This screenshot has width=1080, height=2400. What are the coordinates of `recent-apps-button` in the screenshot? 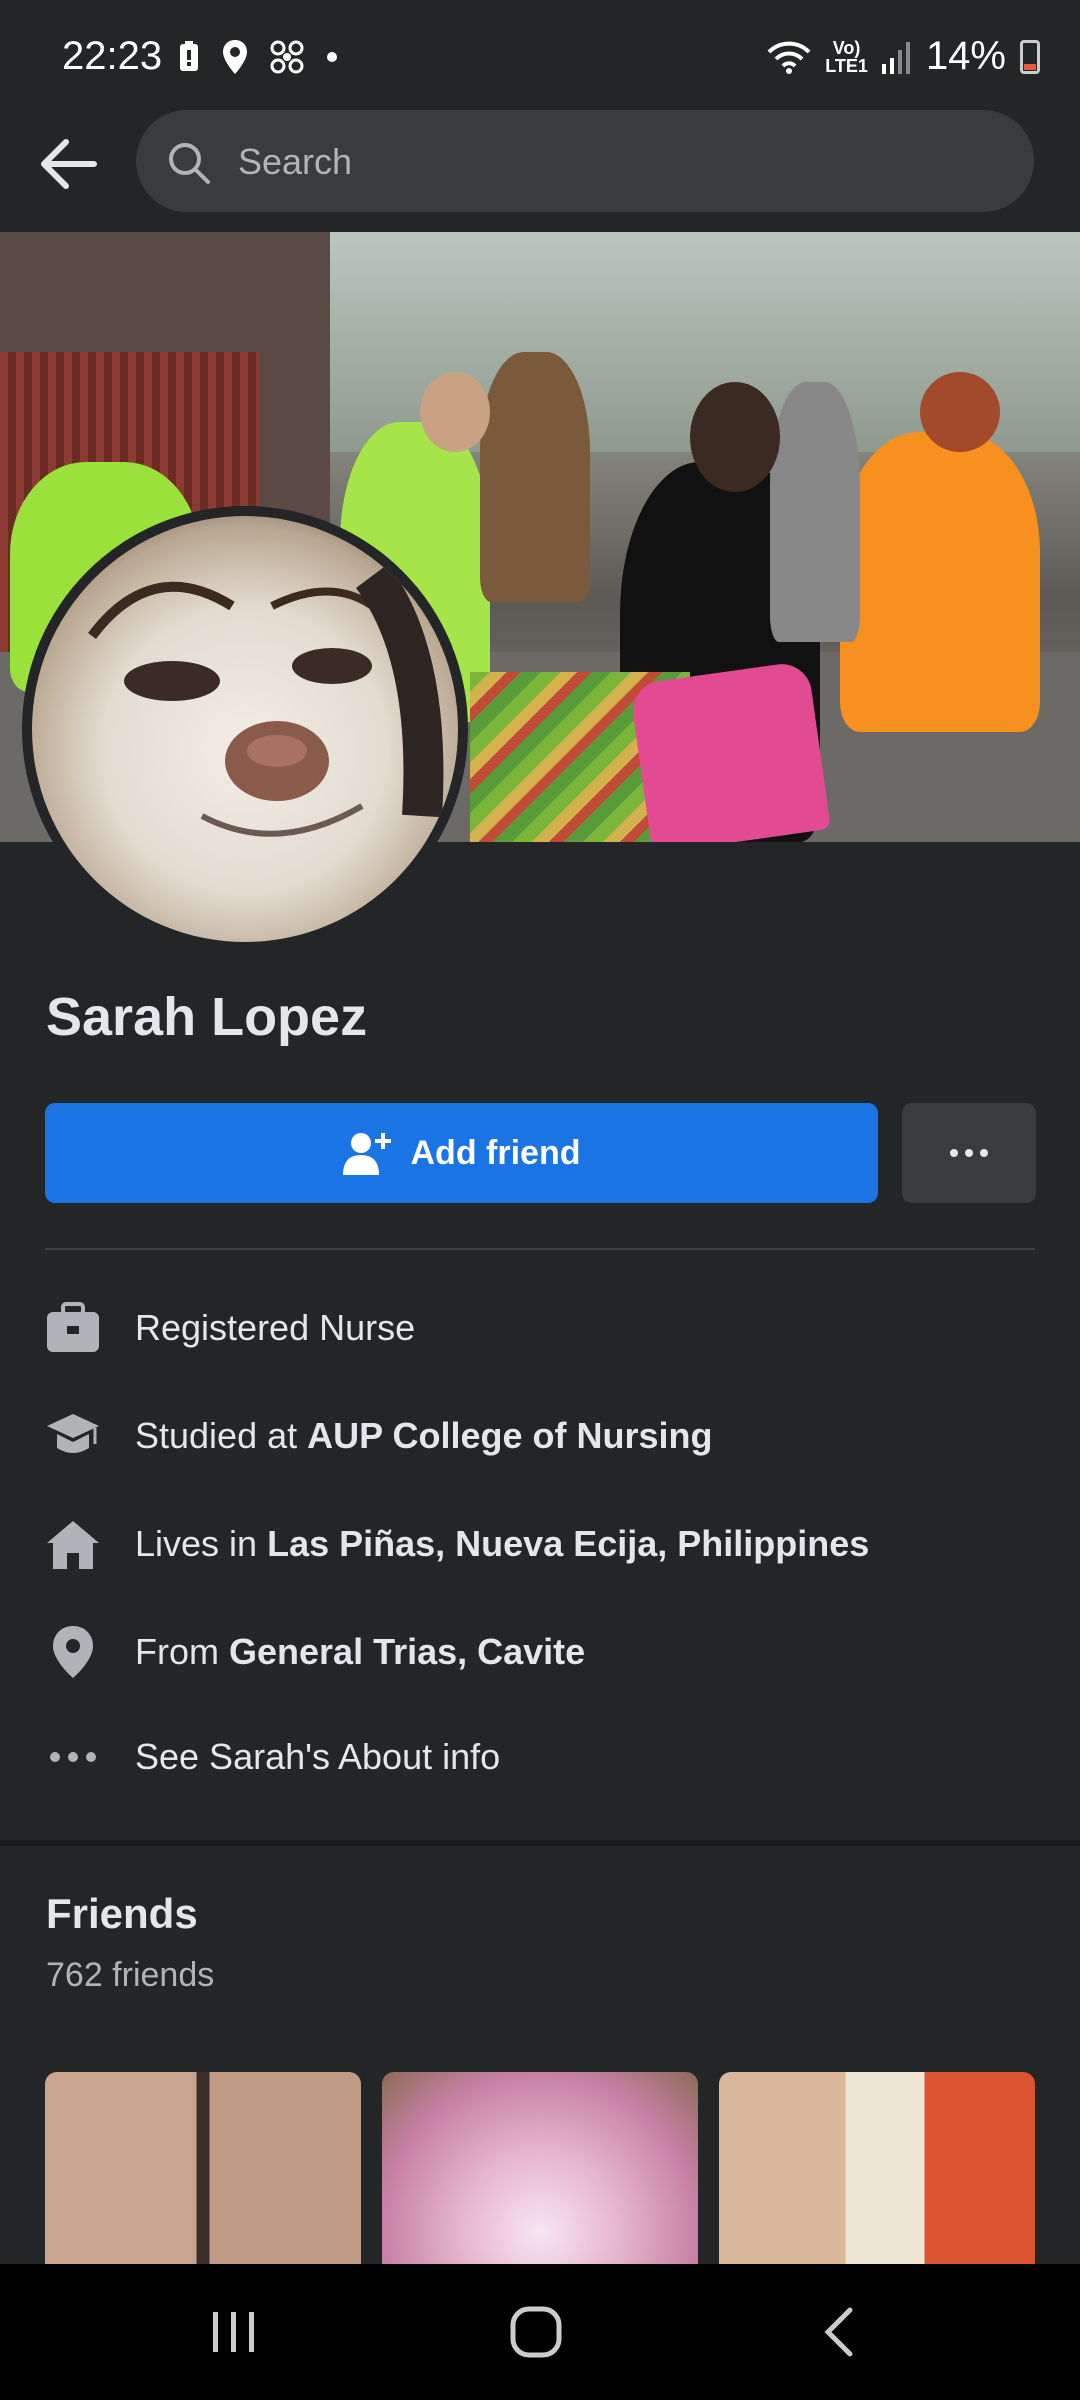 It's located at (234, 2332).